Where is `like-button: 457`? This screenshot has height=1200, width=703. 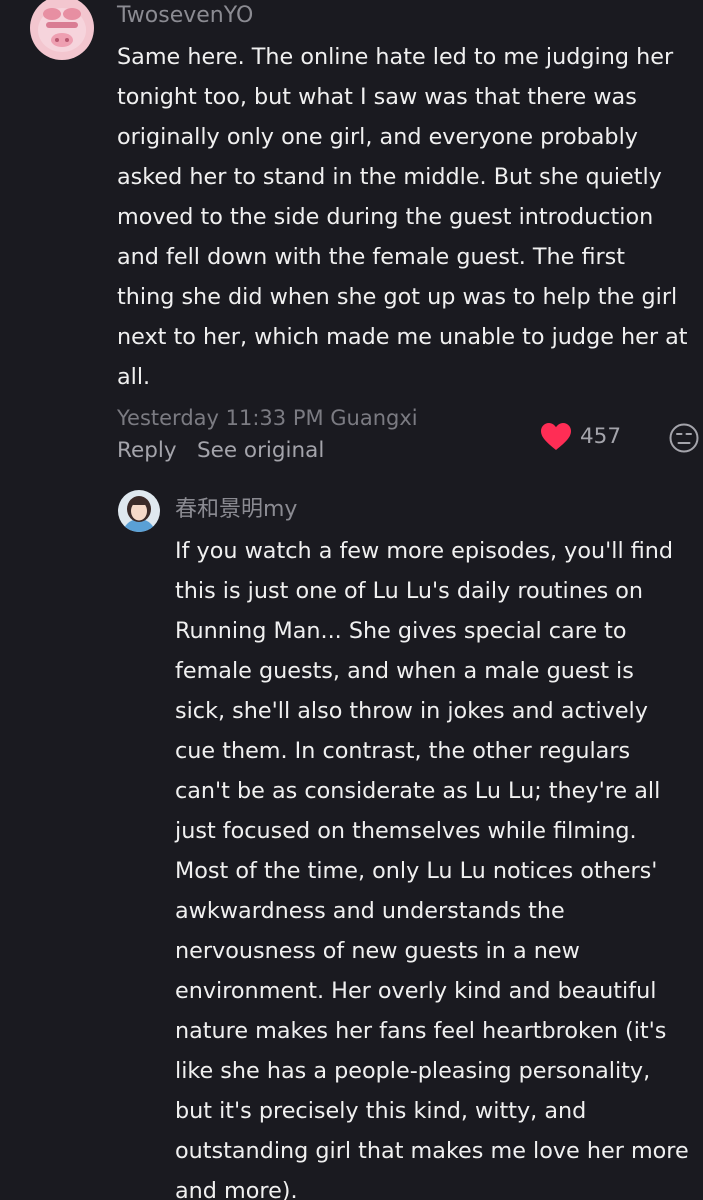 like-button: 457 is located at coordinates (580, 437).